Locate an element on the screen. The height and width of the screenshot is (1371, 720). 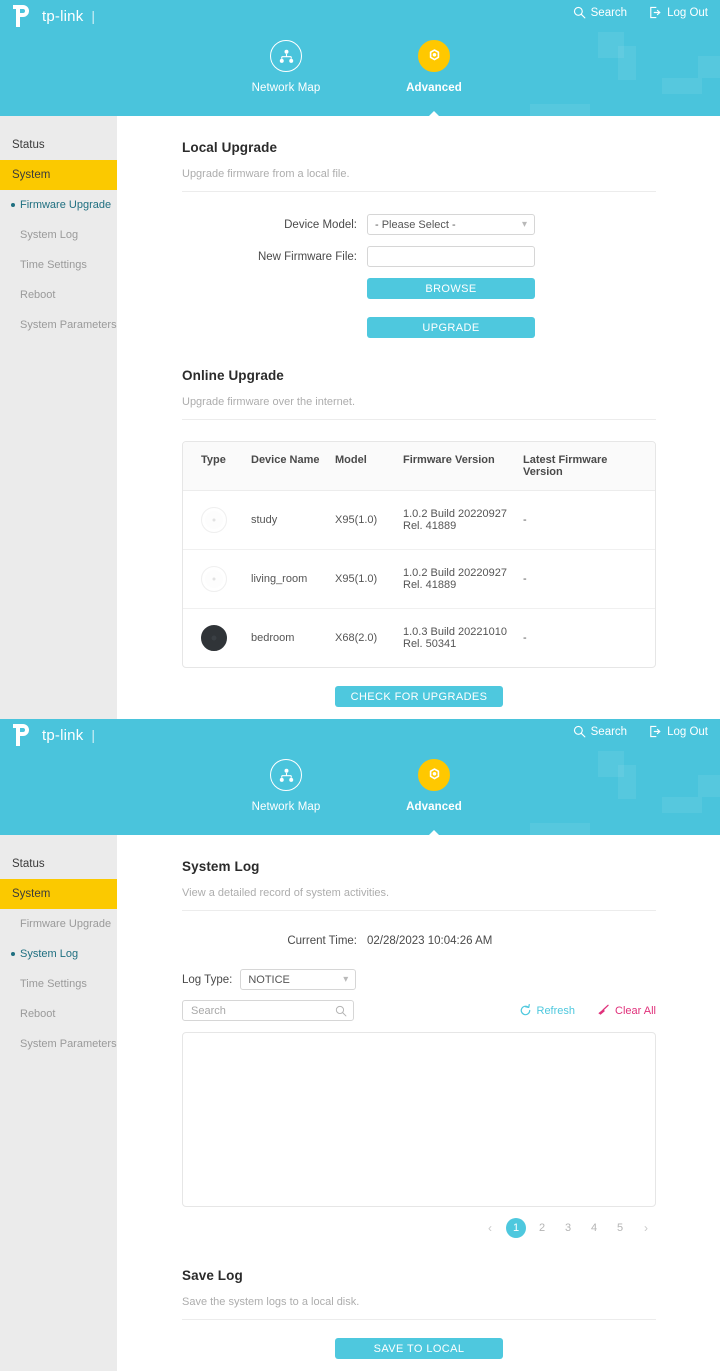
upgrade-spacer is located at coordinates (274, 327).